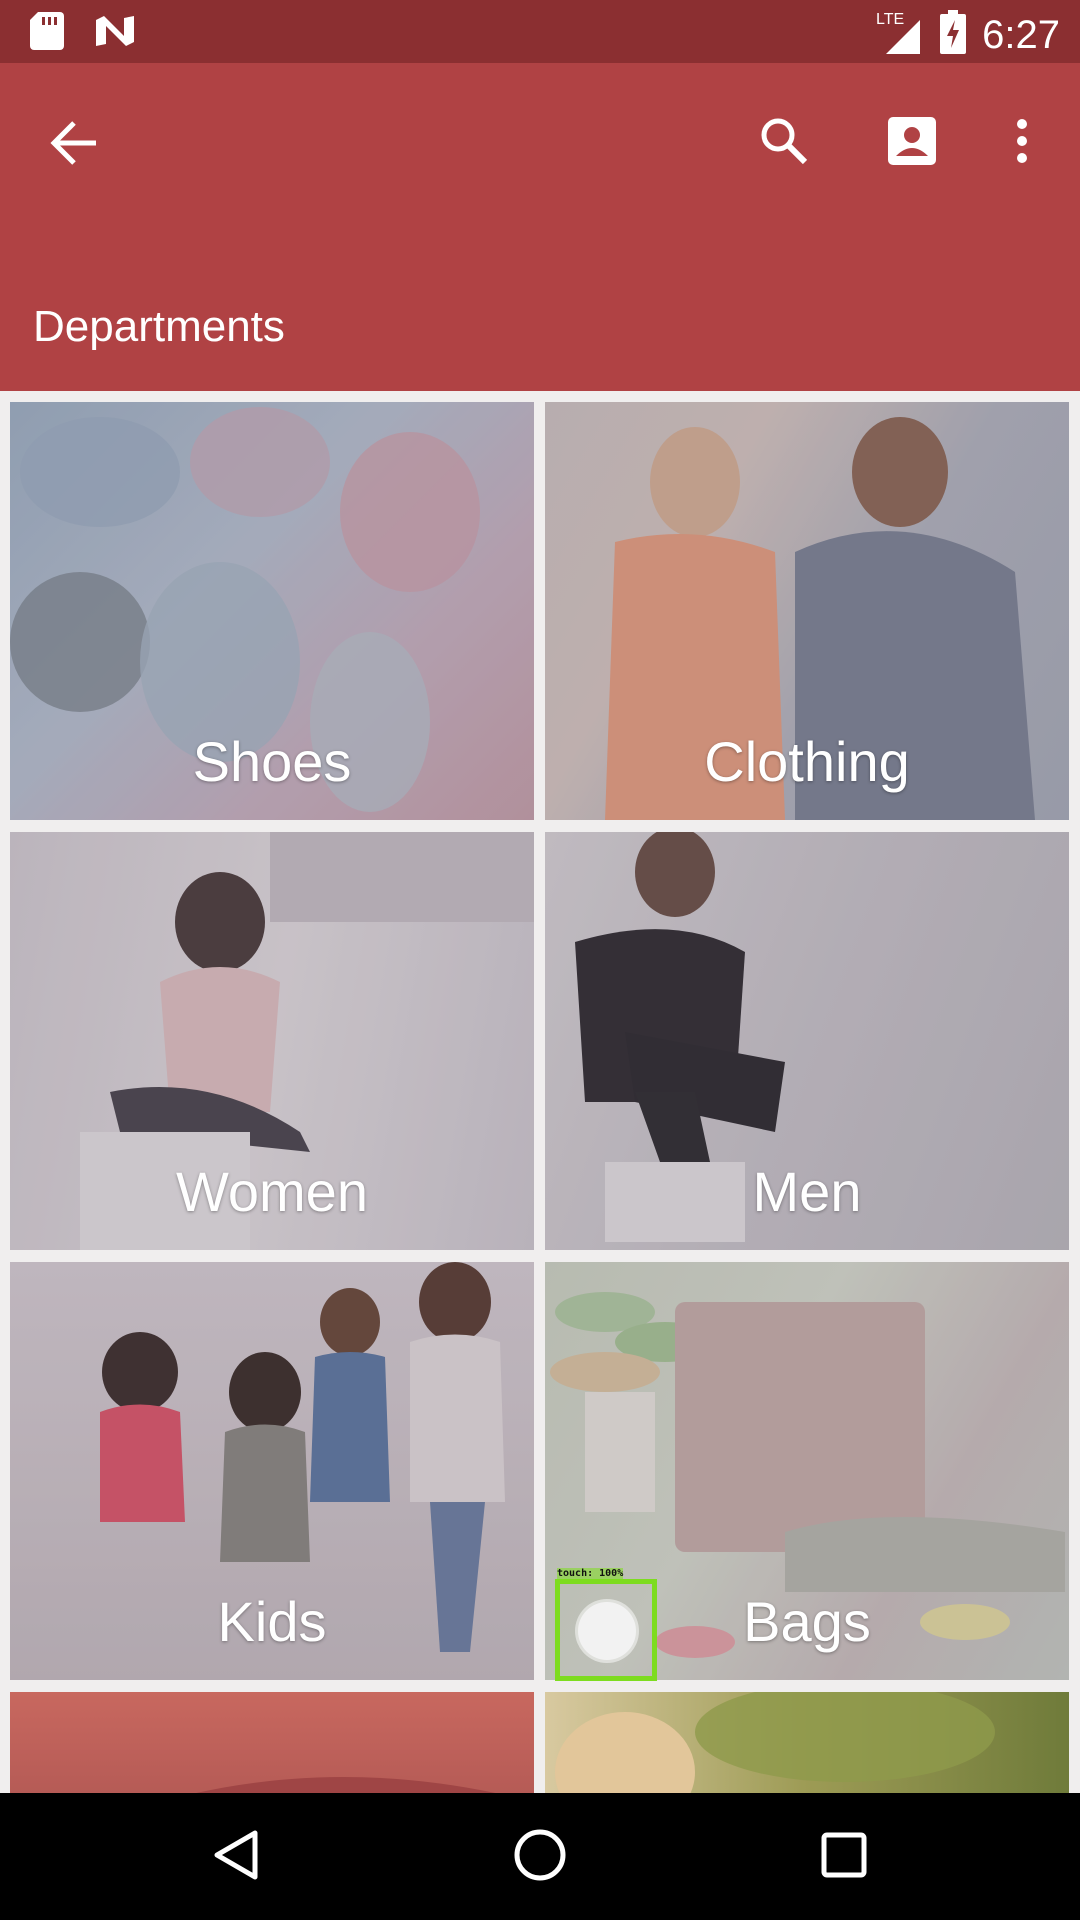 The height and width of the screenshot is (1920, 1080). What do you see at coordinates (807, 611) in the screenshot?
I see `department-tile-clothing: Clothing` at bounding box center [807, 611].